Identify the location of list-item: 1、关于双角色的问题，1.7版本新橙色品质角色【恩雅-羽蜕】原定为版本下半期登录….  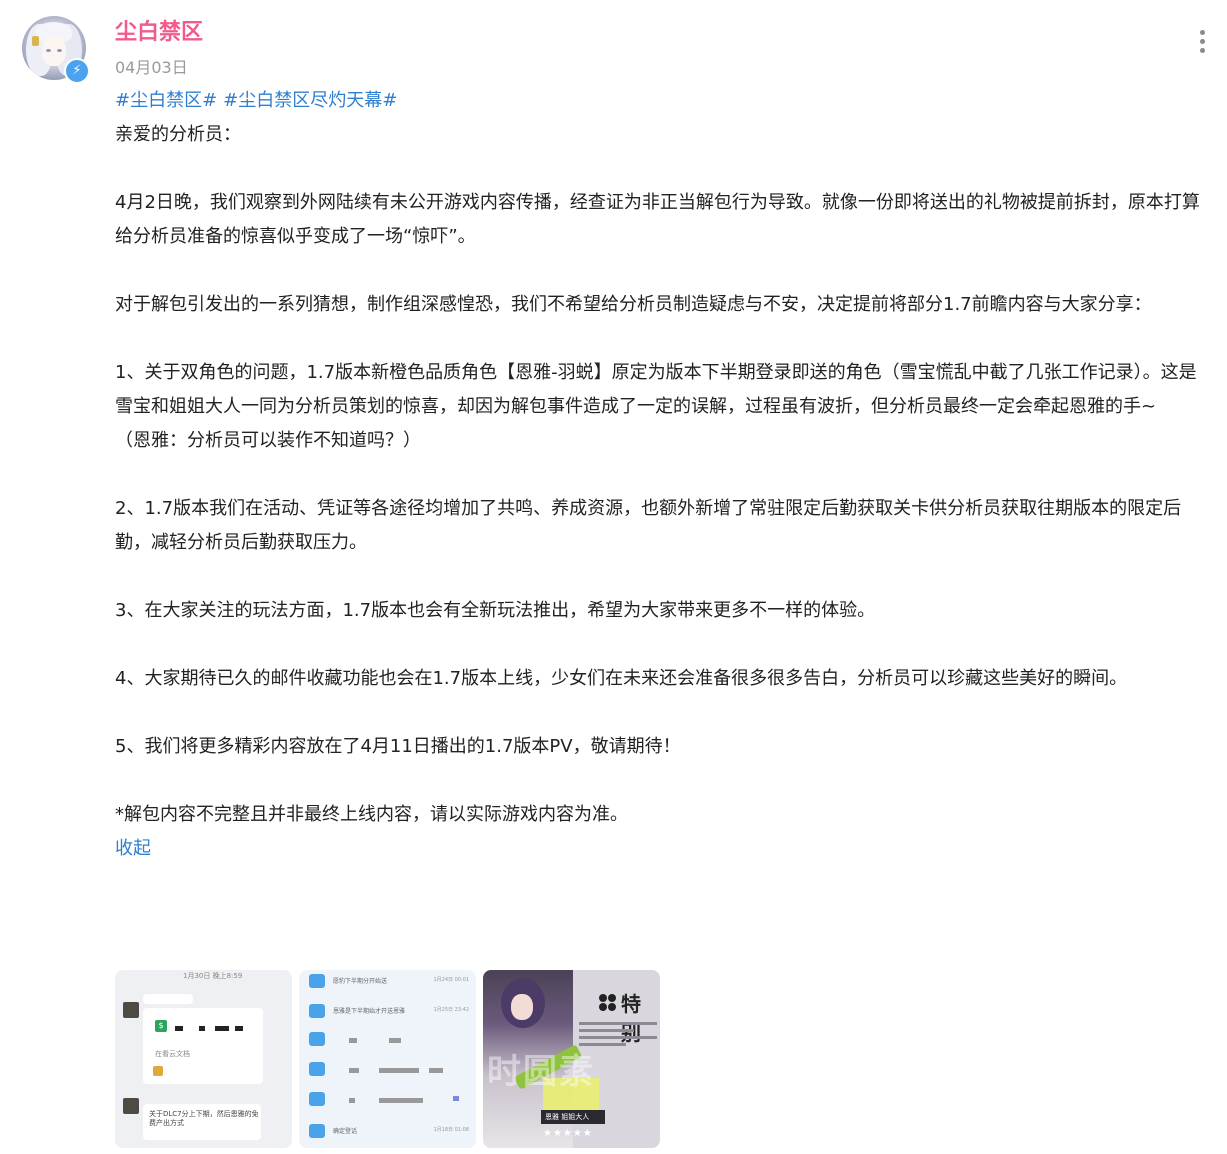
(656, 389).